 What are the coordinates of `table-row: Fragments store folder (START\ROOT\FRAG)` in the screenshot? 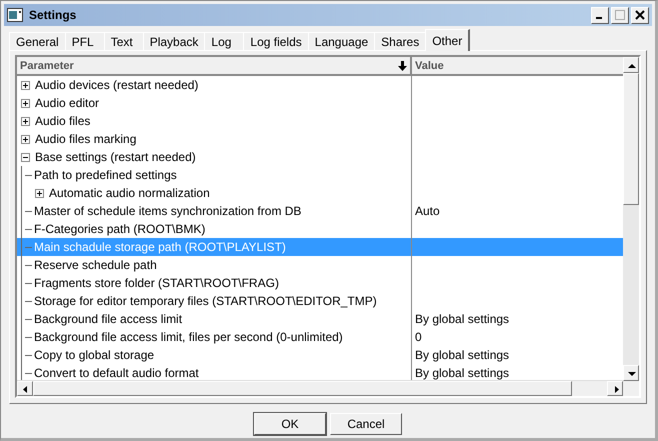 It's located at (320, 283).